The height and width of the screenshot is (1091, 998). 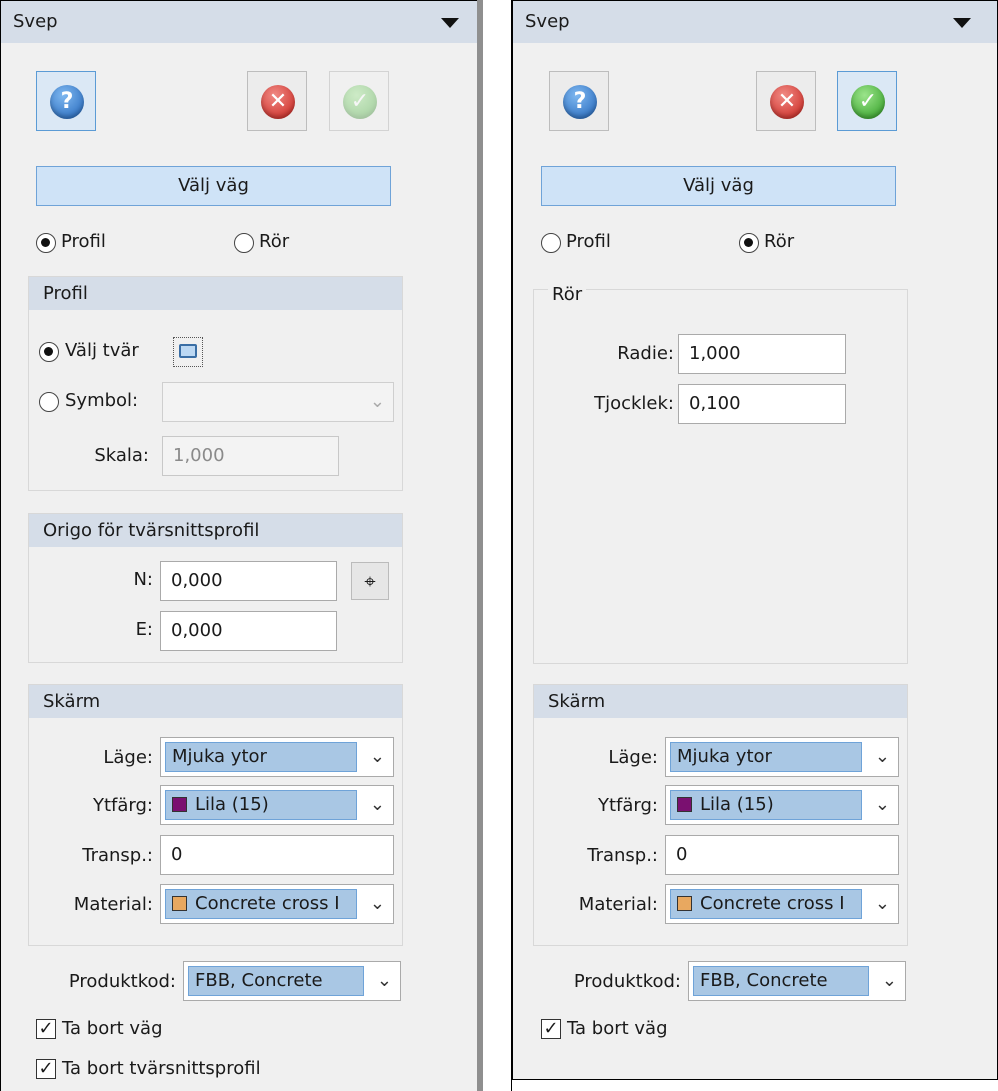 I want to click on select-cross-button, so click(x=188, y=352).